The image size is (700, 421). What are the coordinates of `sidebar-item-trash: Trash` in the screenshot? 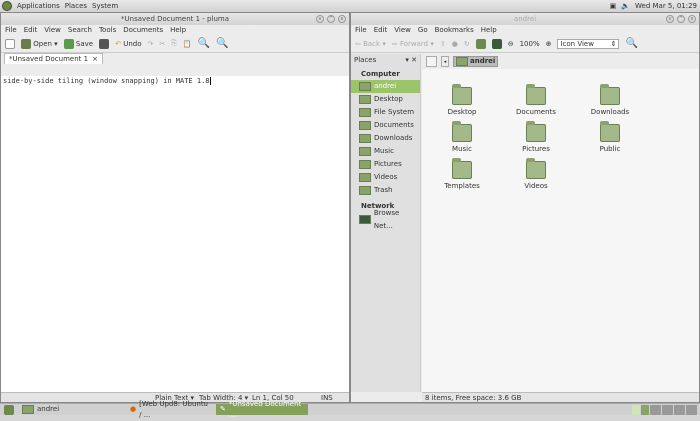 It's located at (385, 190).